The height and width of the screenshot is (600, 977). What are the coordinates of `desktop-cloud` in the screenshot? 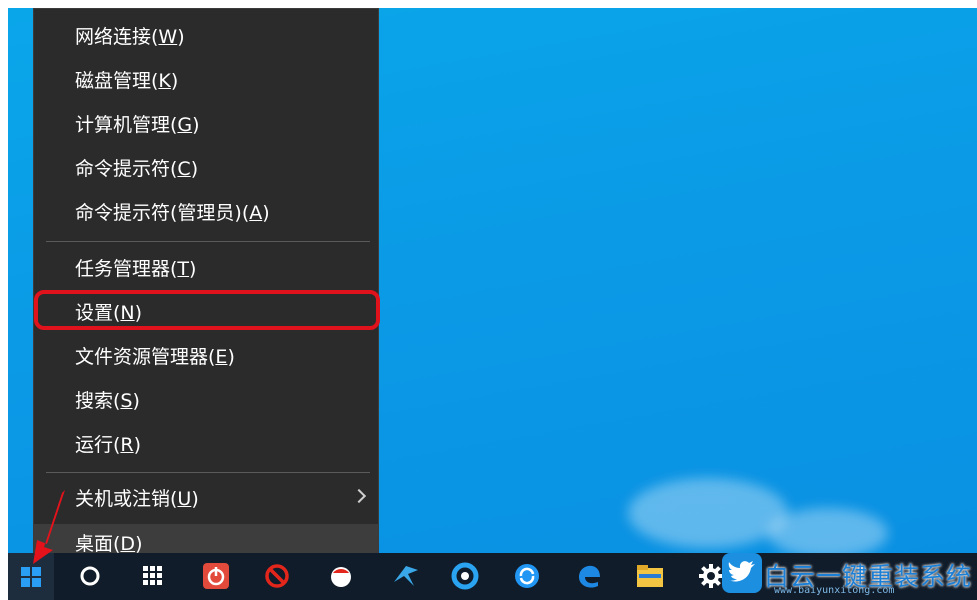 It's located at (708, 513).